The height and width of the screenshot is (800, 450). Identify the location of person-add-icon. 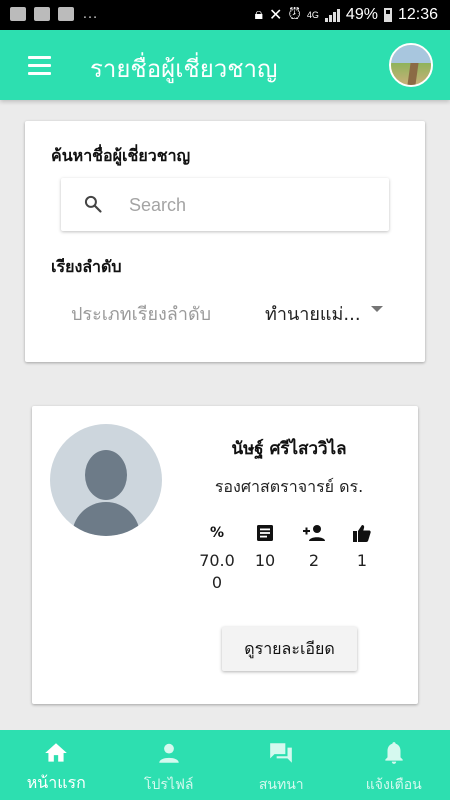
(314, 533).